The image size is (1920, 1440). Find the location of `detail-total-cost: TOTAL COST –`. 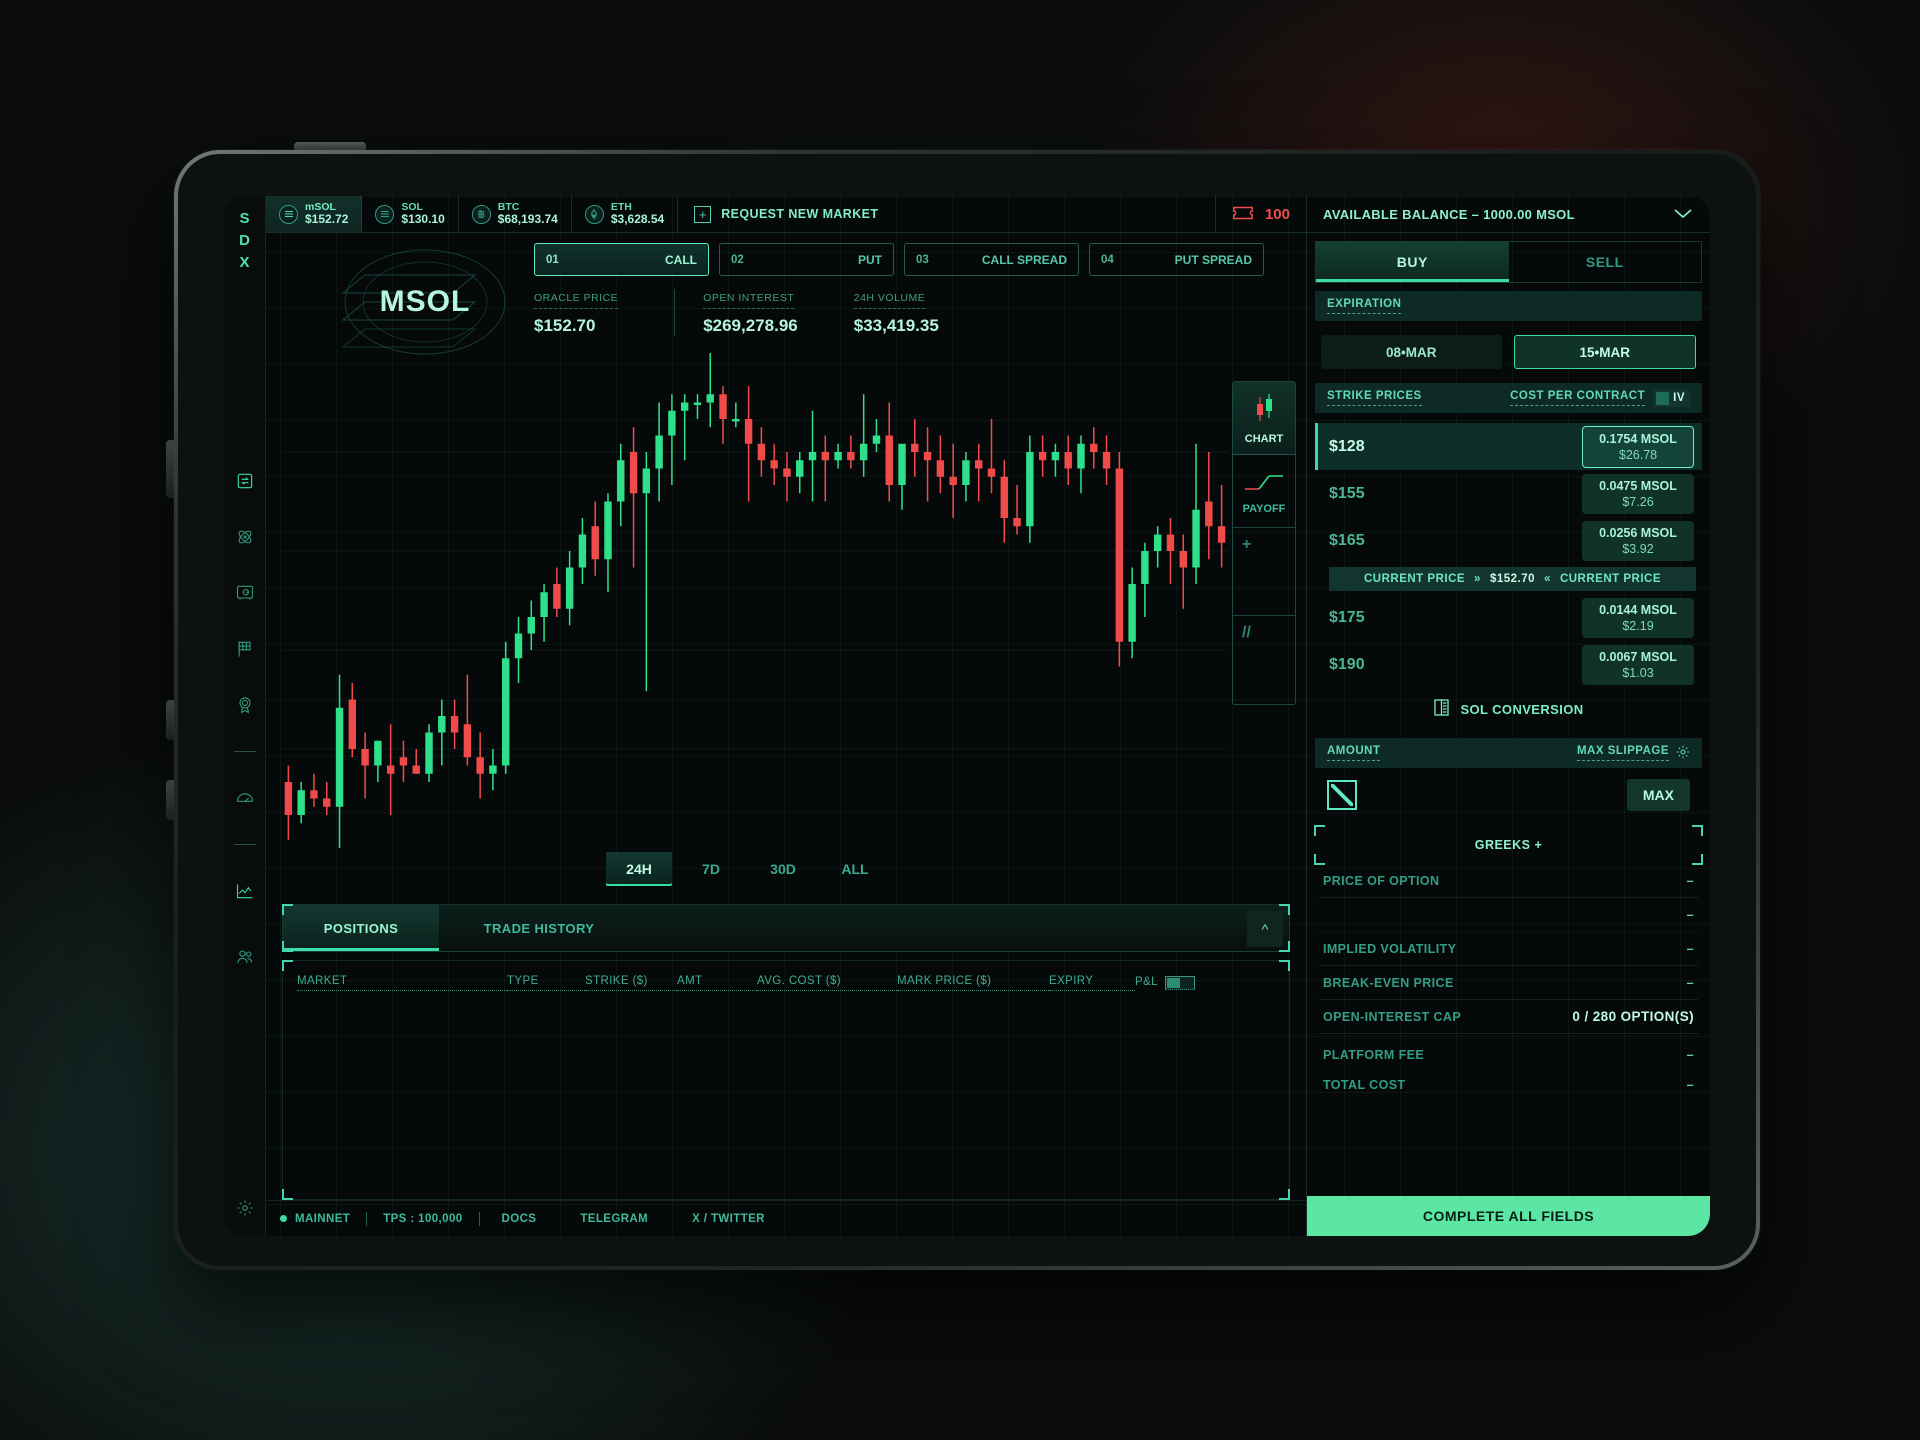

detail-total-cost: TOTAL COST – is located at coordinates (1508, 1085).